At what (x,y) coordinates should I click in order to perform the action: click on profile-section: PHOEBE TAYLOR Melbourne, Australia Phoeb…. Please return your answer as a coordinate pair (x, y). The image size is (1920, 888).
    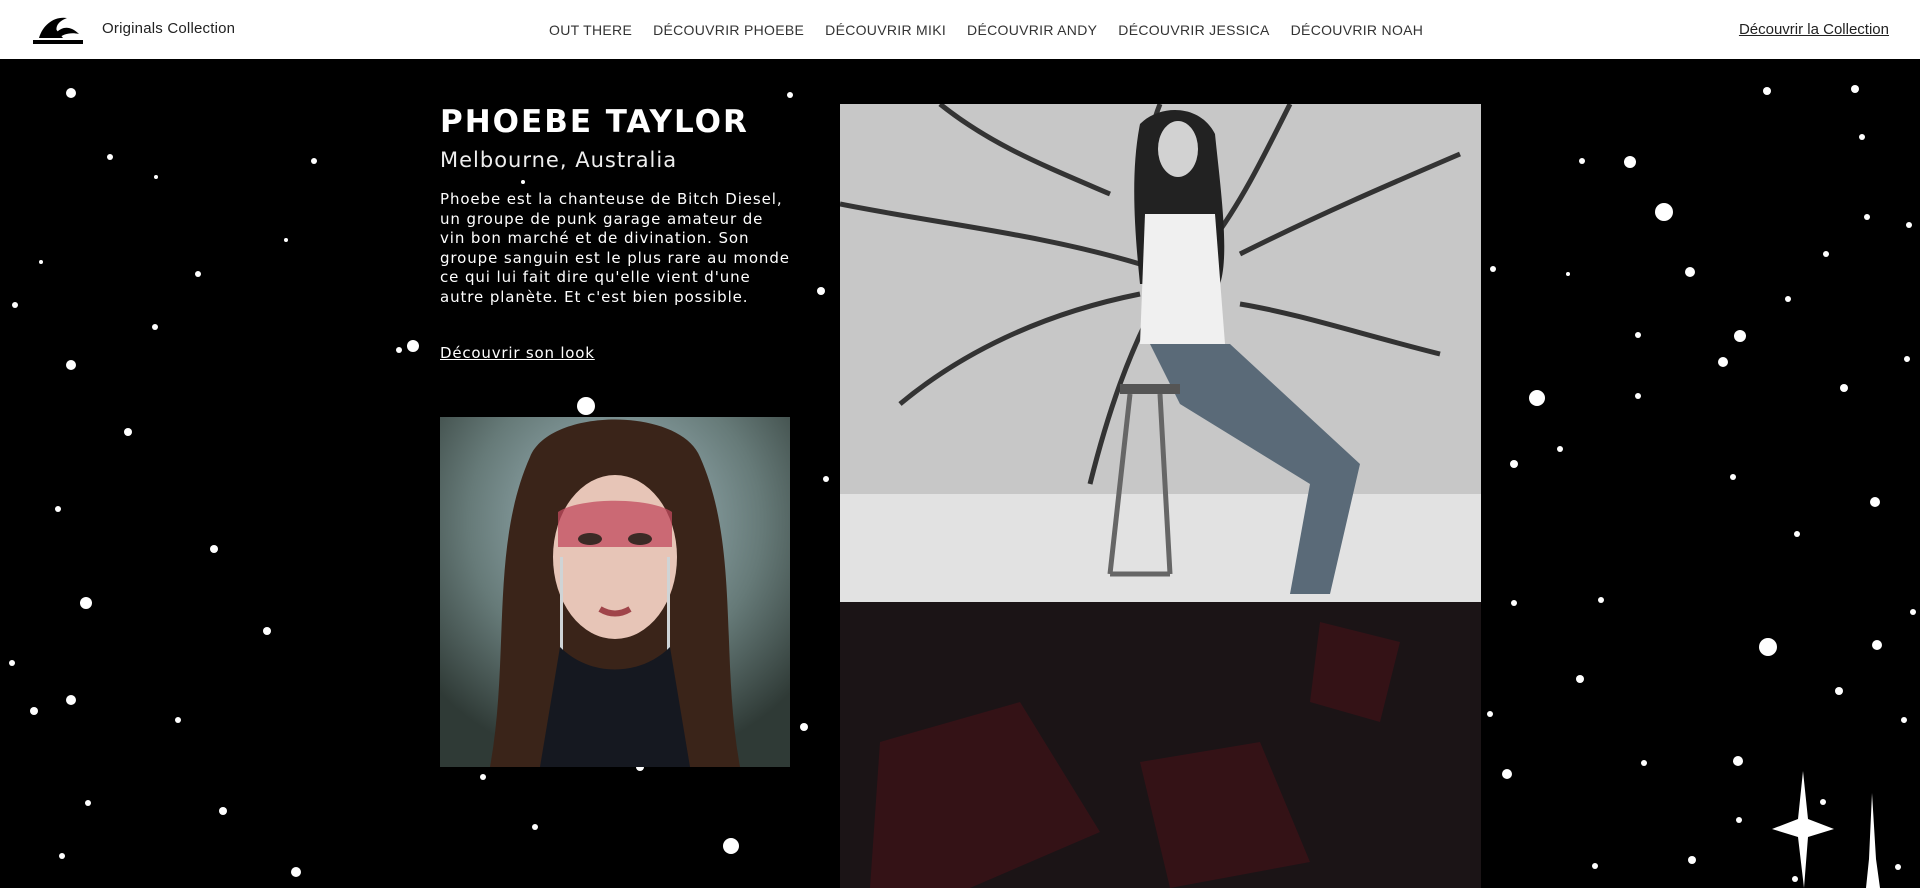
    Looking at the image, I should click on (615, 233).